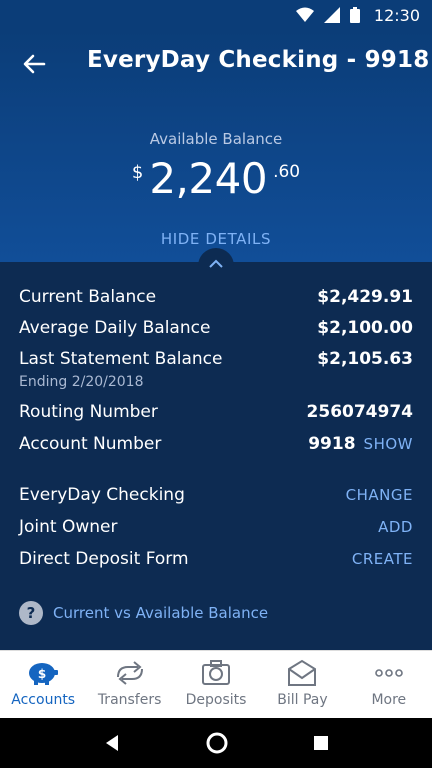  What do you see at coordinates (161, 613) in the screenshot?
I see `help-link-text: Current vs Available Balance` at bounding box center [161, 613].